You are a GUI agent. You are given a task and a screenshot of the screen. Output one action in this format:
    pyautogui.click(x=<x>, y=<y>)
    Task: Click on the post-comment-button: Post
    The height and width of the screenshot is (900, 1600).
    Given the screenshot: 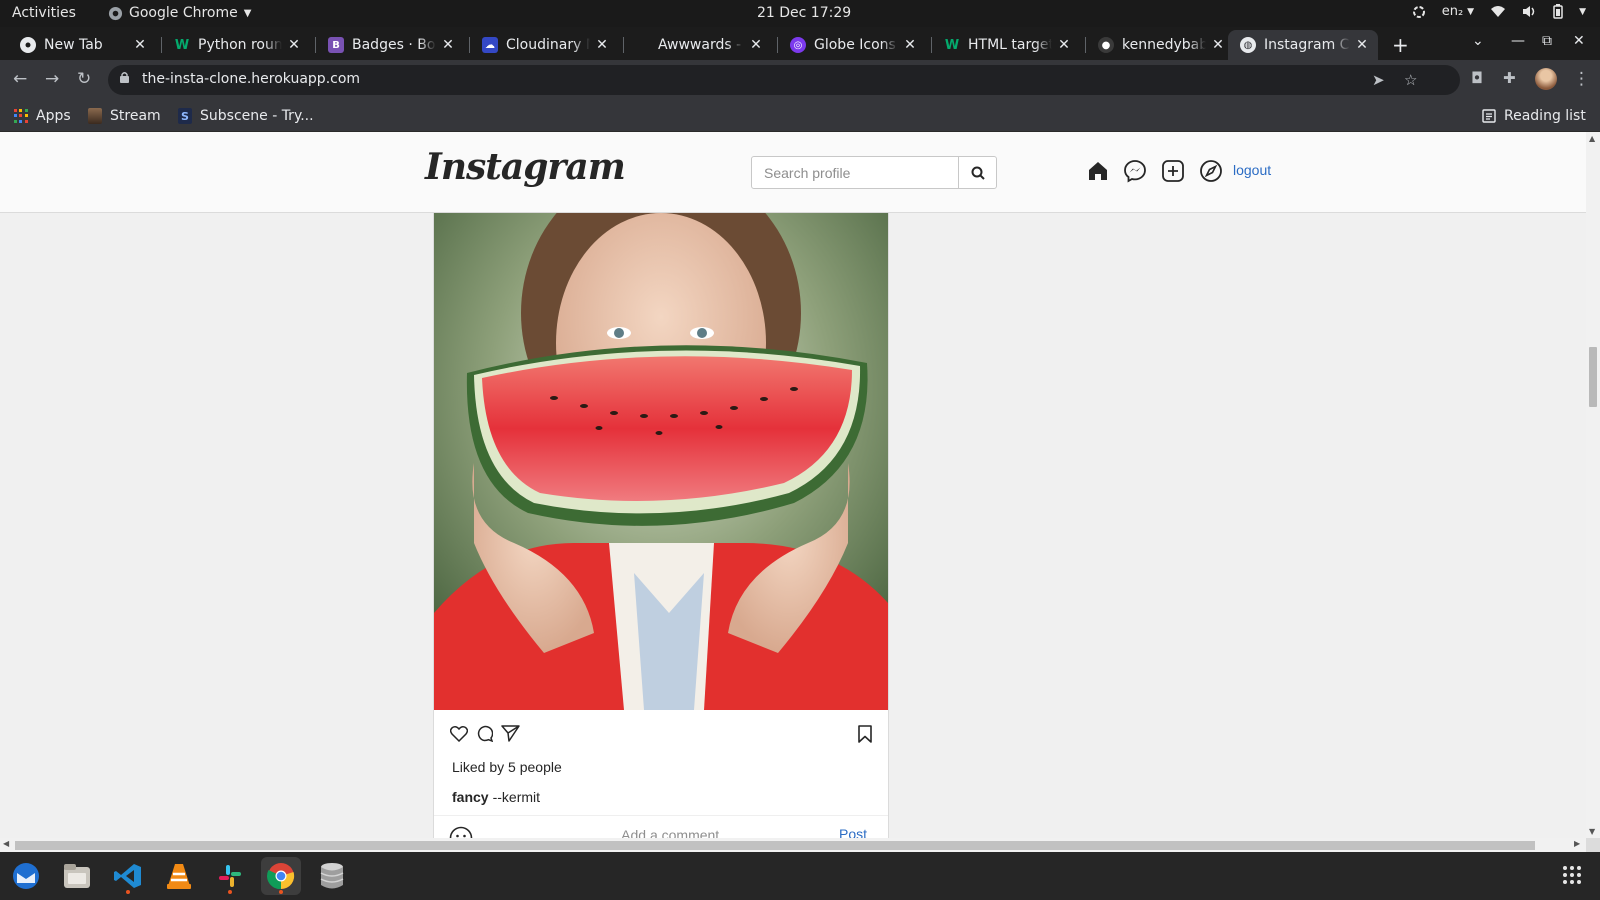 What is the action you would take?
    pyautogui.click(x=853, y=832)
    